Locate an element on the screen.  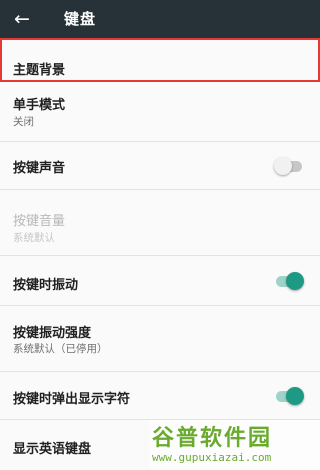
key-volume-label: 按键音量 is located at coordinates (39, 221).